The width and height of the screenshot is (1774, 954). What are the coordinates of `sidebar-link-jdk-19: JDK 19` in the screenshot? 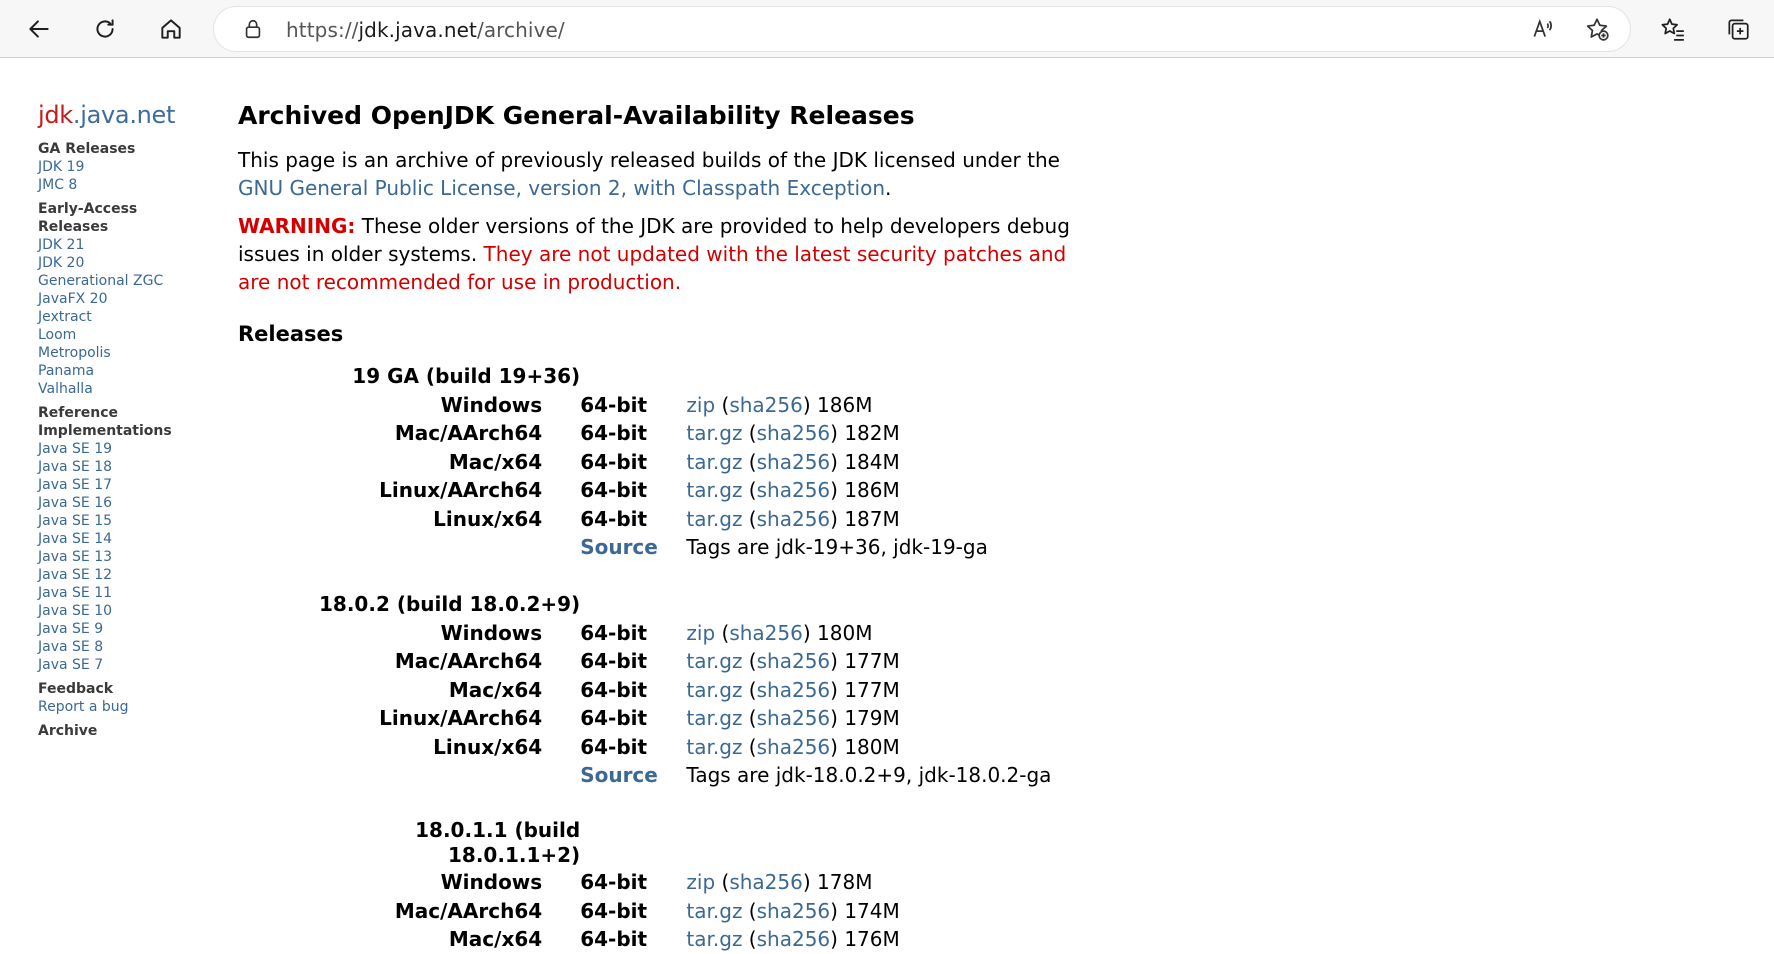 It's located at (123, 167).